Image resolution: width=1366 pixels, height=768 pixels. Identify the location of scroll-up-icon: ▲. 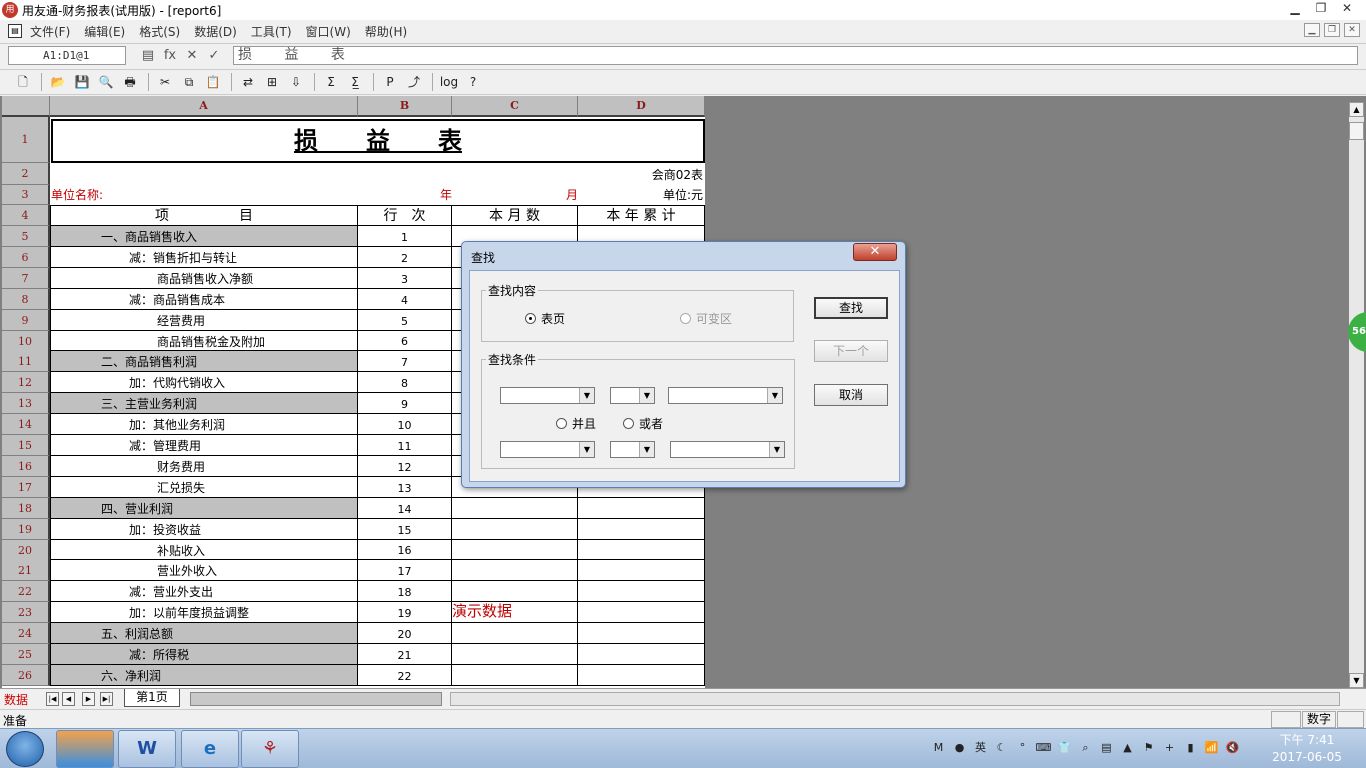
(1356, 109).